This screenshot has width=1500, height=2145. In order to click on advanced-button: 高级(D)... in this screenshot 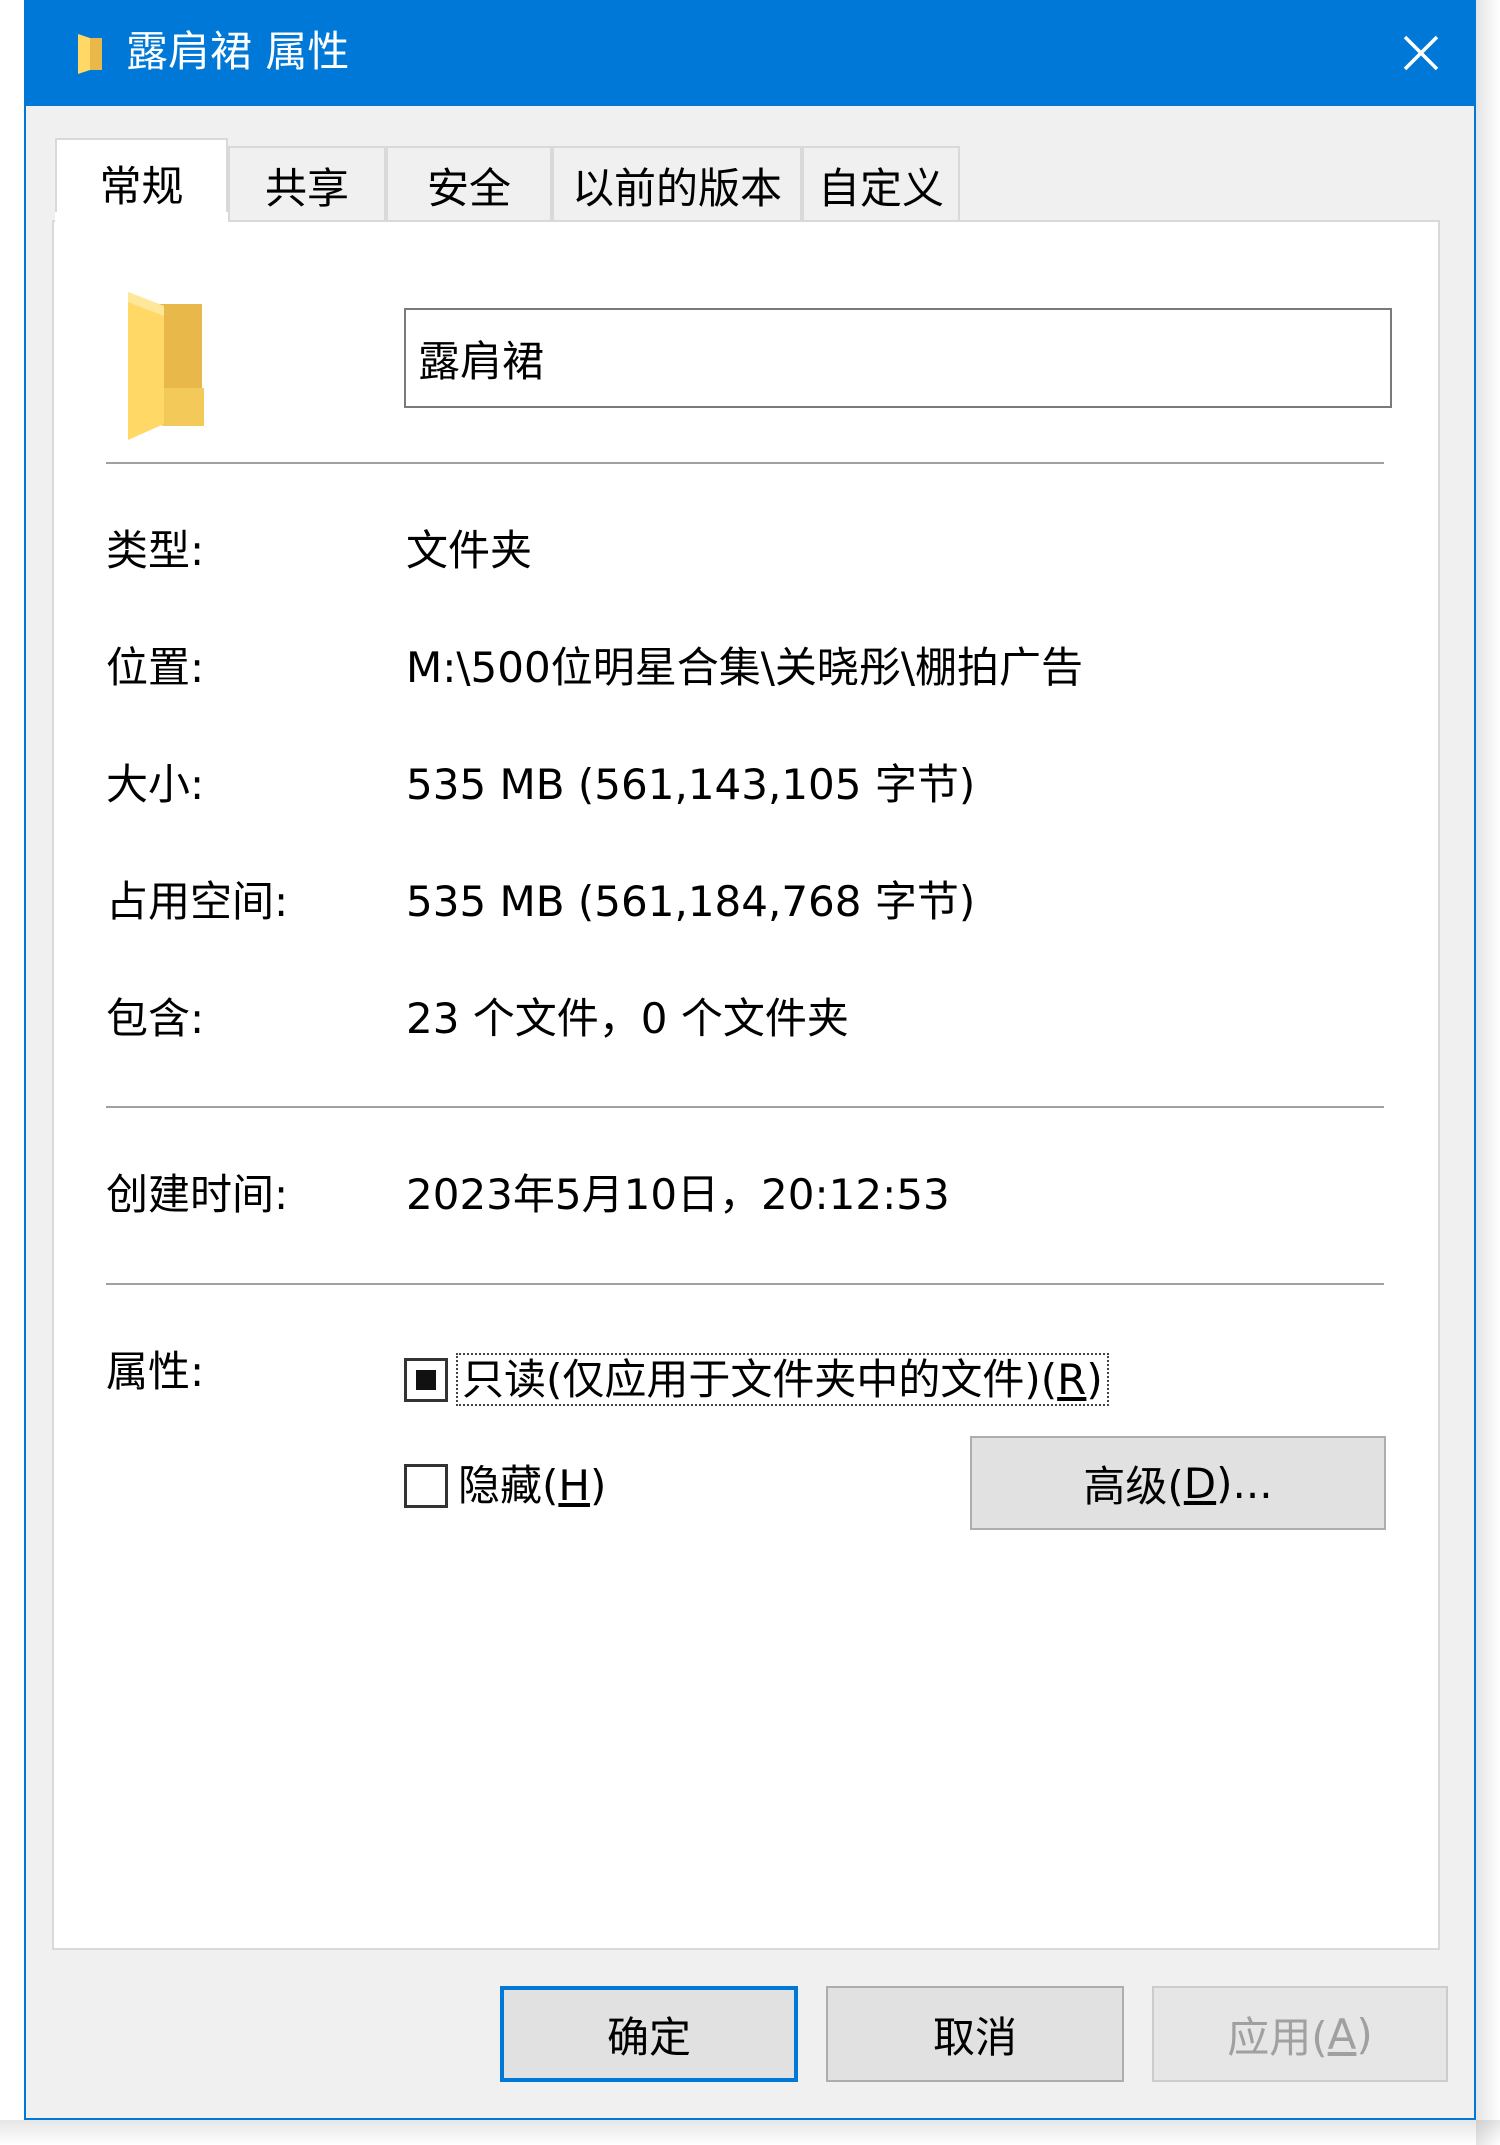, I will do `click(1178, 1483)`.